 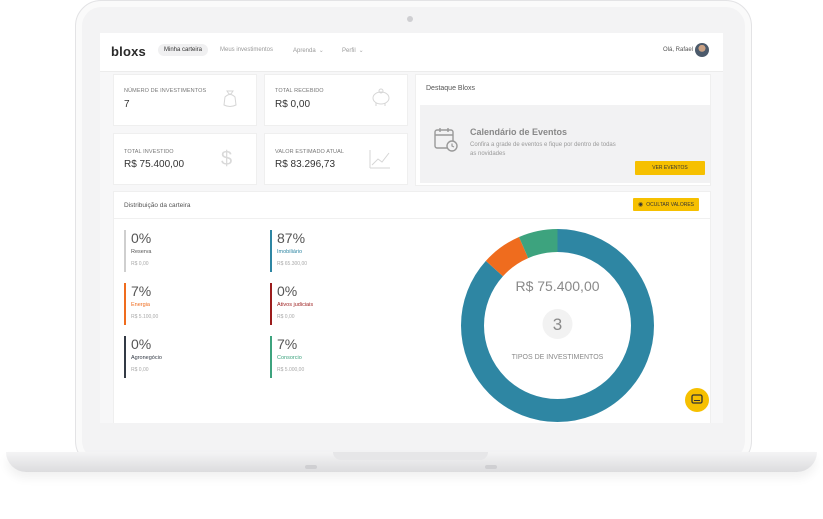 I want to click on chat-icon, so click(x=697, y=399).